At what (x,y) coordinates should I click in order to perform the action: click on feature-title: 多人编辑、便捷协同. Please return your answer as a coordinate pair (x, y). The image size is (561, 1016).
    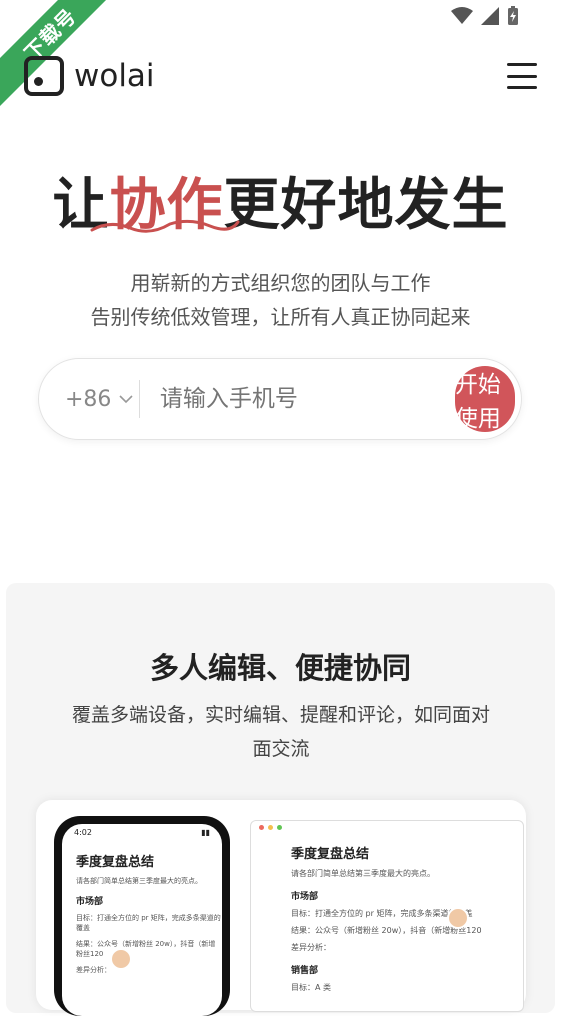
    Looking at the image, I should click on (280, 666).